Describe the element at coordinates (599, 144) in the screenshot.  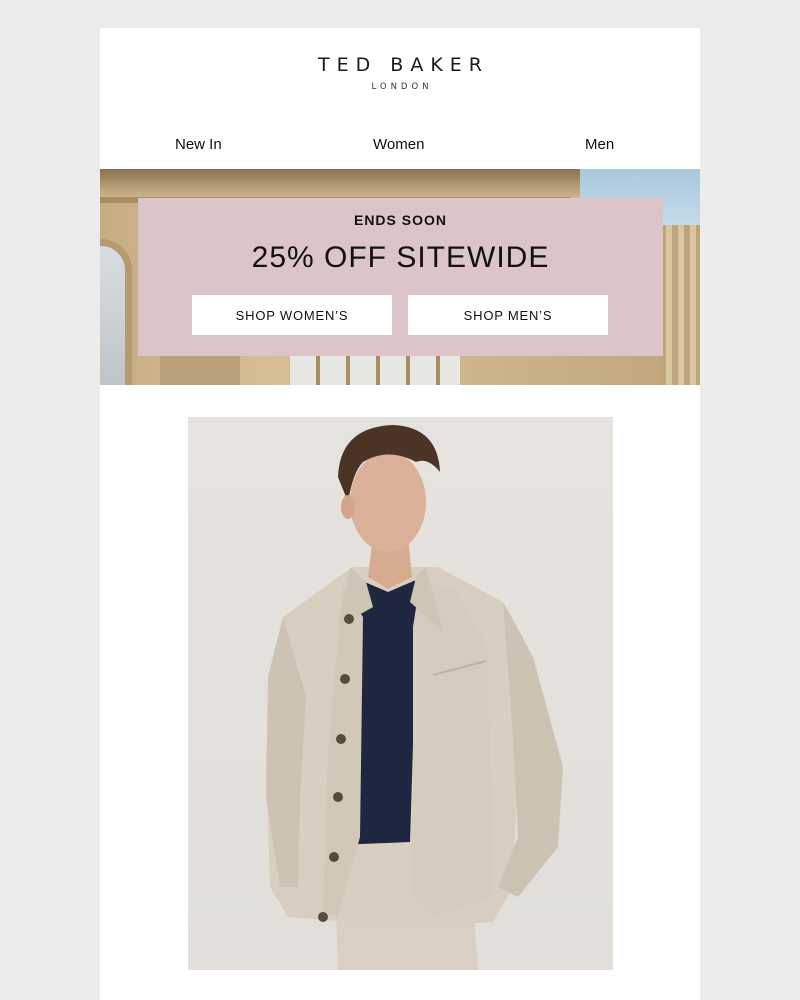
I see `nav-item-men: Men` at that location.